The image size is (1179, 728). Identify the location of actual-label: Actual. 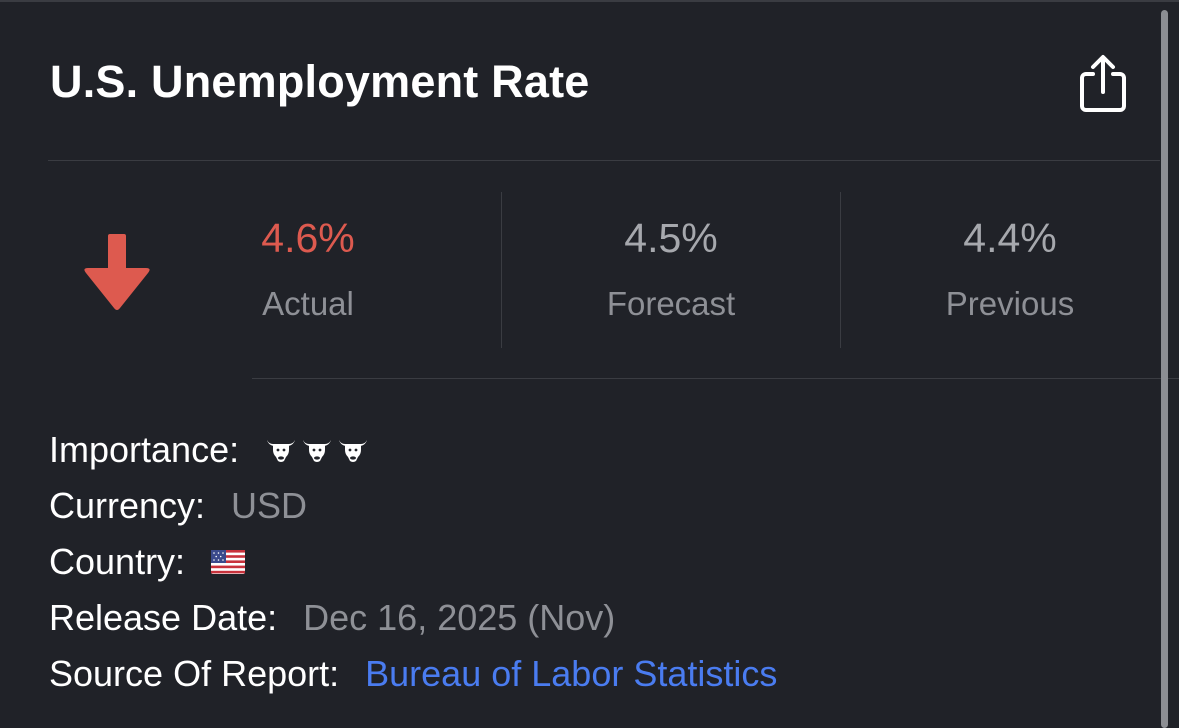
(308, 303).